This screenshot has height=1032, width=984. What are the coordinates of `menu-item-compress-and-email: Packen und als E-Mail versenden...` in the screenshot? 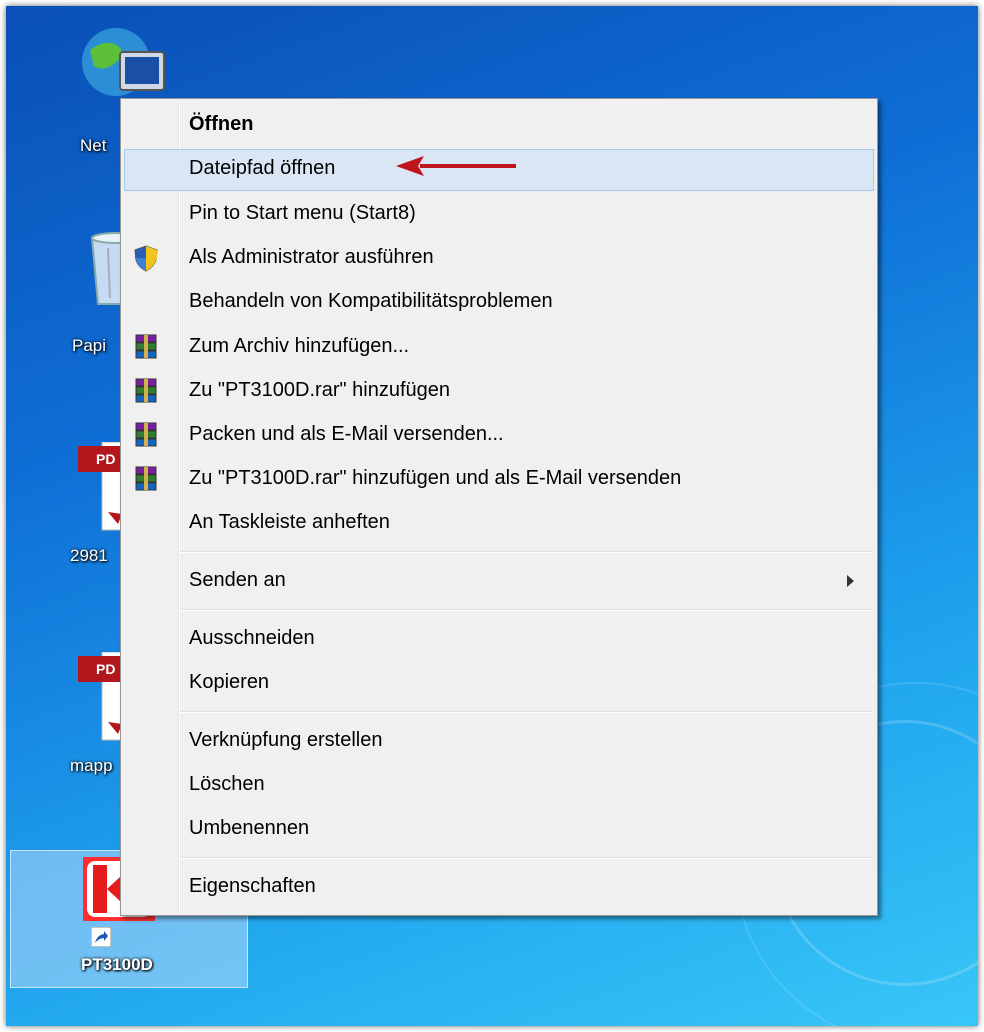 It's located at (499, 435).